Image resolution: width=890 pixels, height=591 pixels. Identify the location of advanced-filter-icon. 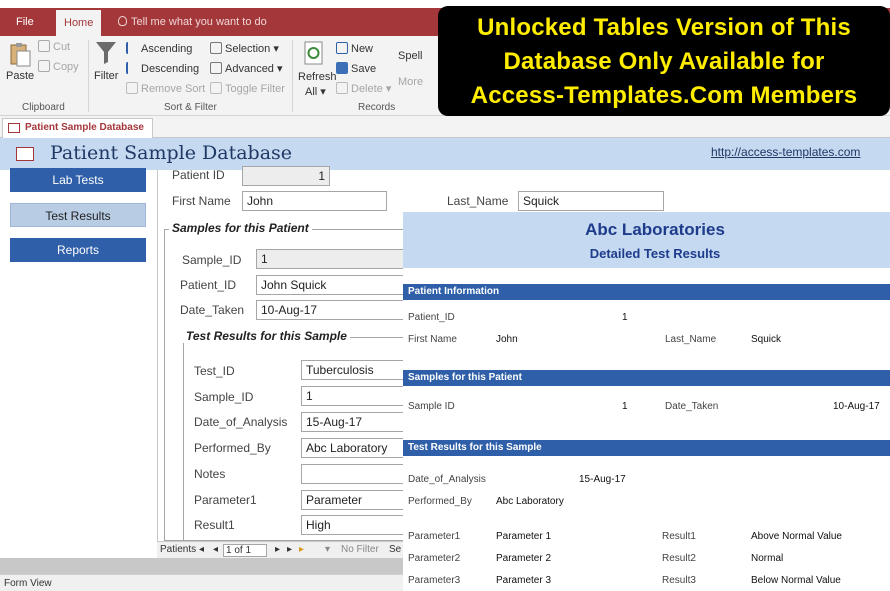
(216, 68).